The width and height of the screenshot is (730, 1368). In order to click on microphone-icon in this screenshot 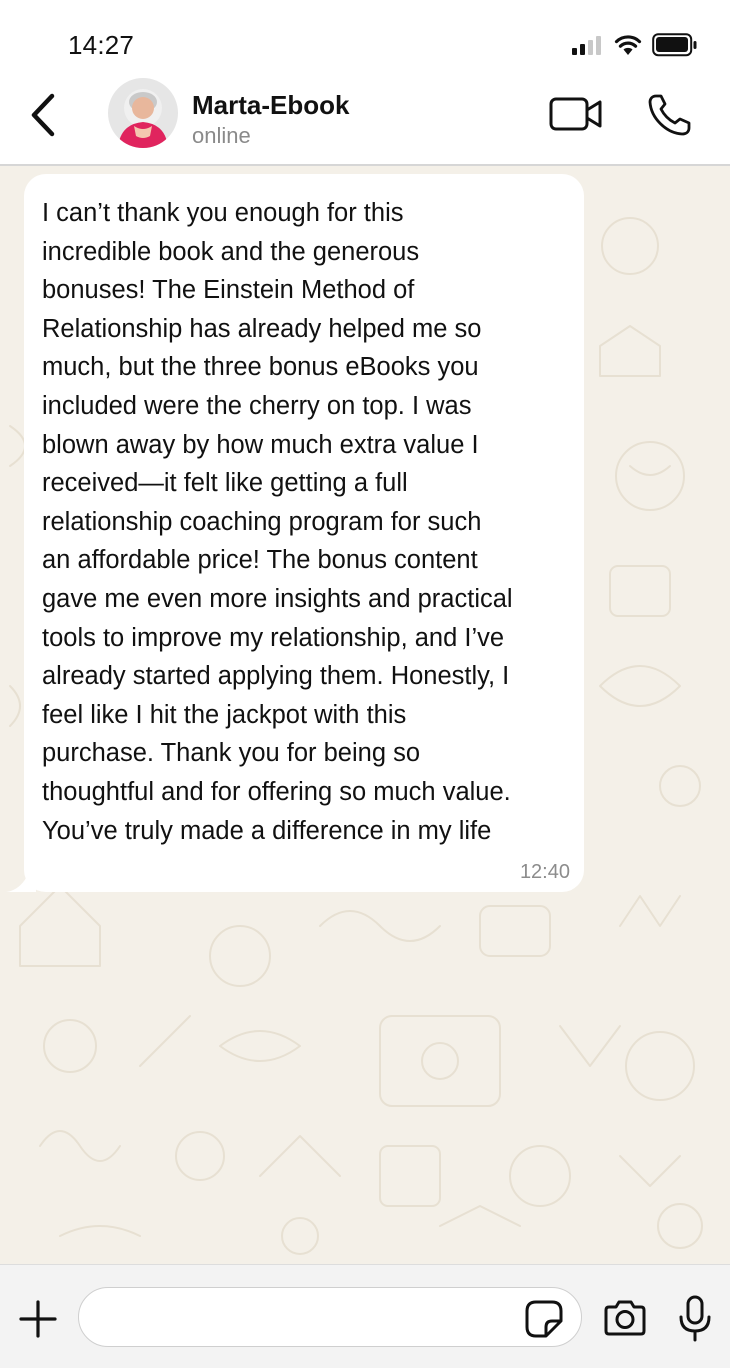, I will do `click(695, 1318)`.